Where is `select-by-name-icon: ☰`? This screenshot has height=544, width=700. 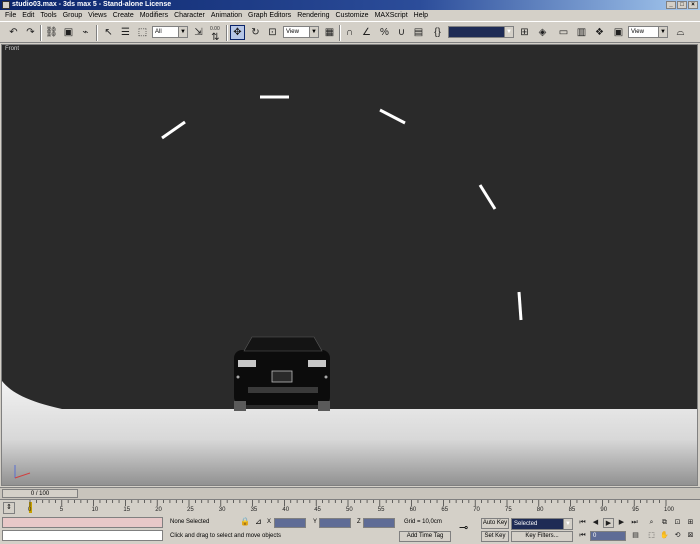
select-by-name-icon: ☰ is located at coordinates (125, 32).